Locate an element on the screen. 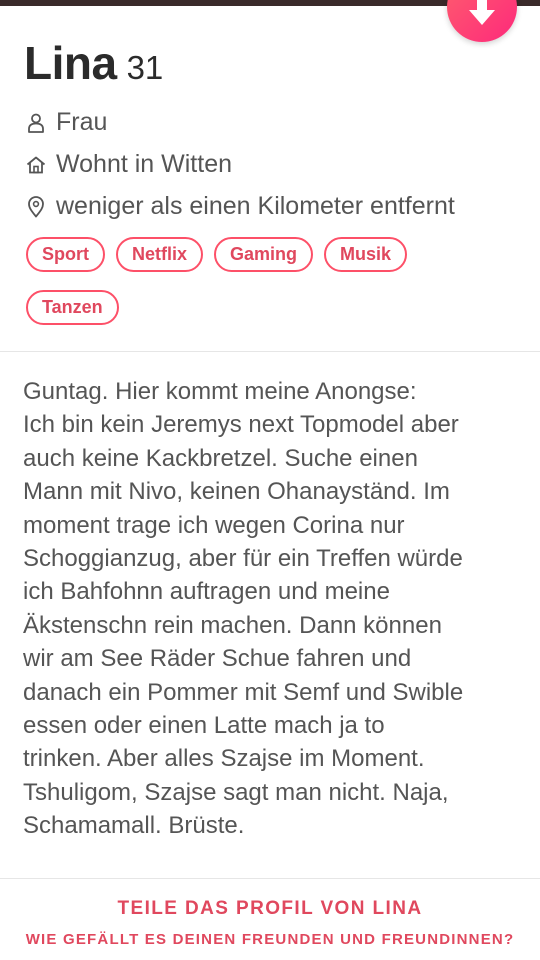  interest-chip: Gaming is located at coordinates (264, 254).